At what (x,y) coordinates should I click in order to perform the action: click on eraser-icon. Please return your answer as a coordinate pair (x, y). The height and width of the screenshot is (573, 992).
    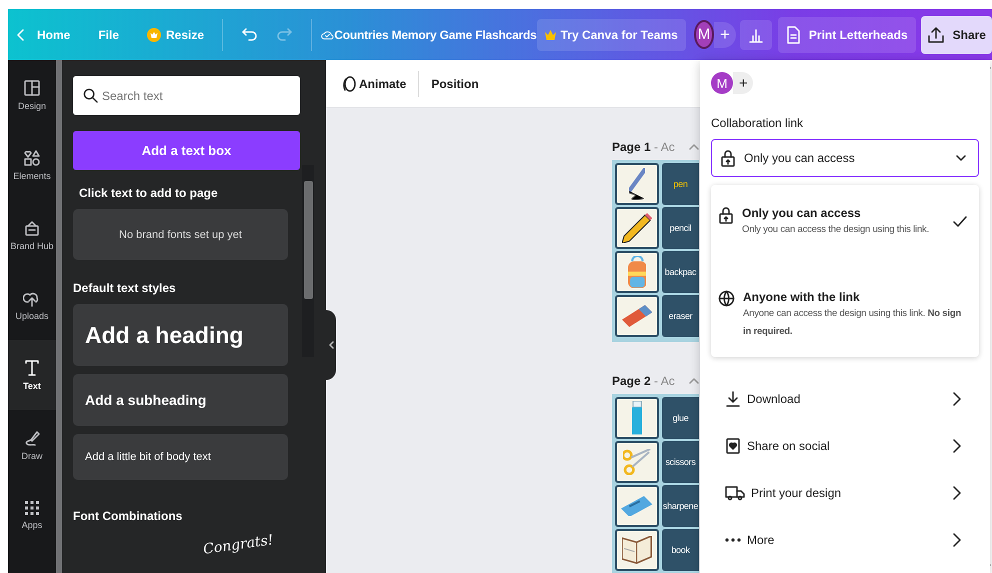
    Looking at the image, I should click on (637, 316).